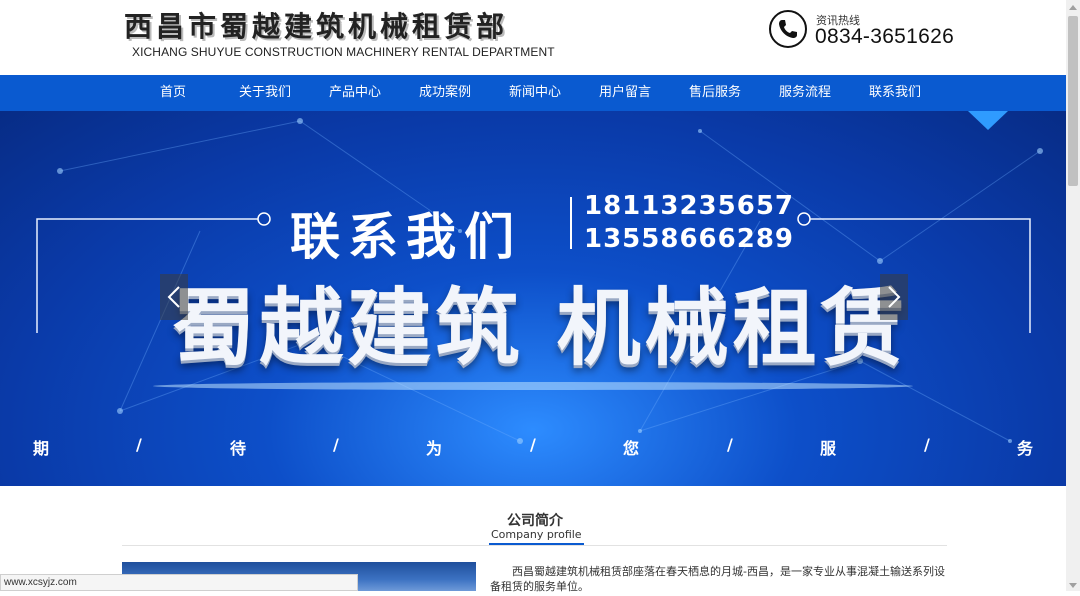 The width and height of the screenshot is (1080, 596). I want to click on nav-item-news: 新闻中心, so click(535, 93).